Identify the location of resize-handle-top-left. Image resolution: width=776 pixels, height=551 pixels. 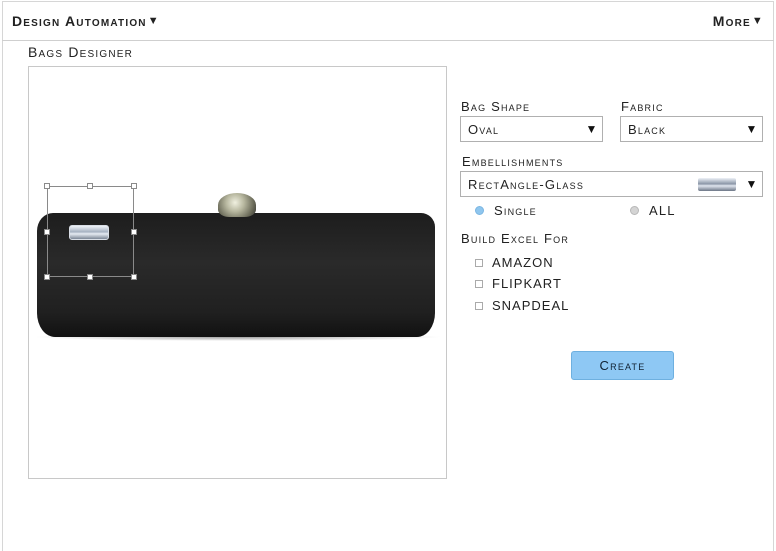
(47, 186).